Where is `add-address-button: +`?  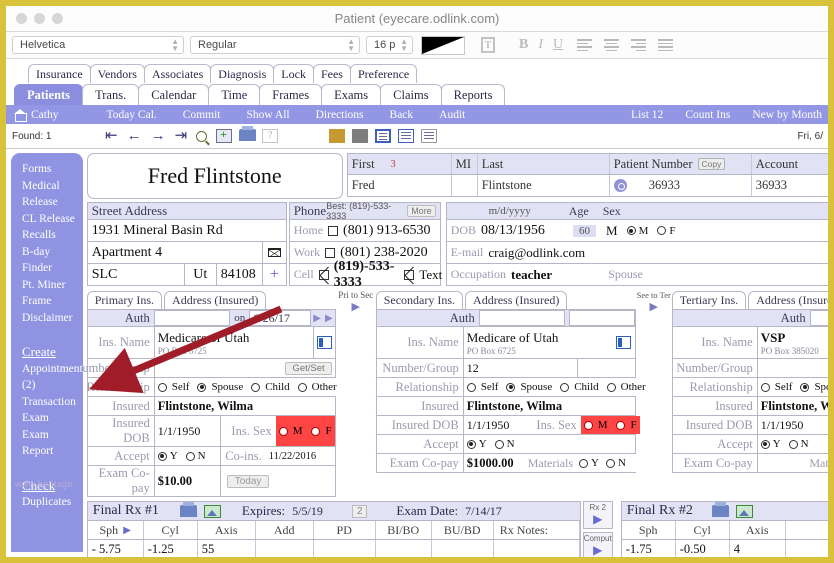 add-address-button: + is located at coordinates (274, 275).